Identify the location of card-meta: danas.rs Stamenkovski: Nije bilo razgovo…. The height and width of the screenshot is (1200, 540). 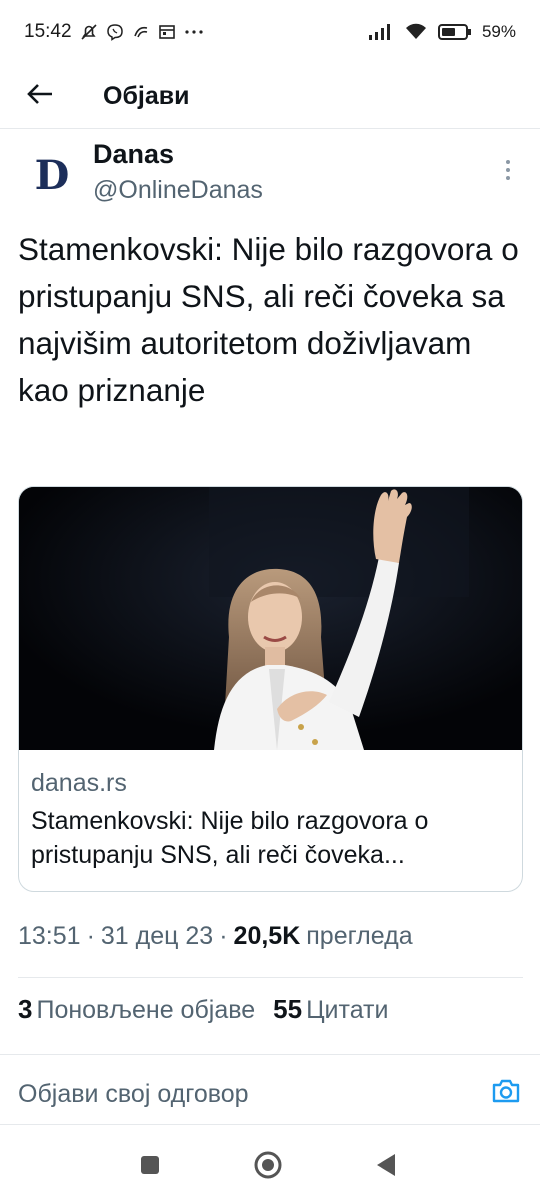
(270, 820).